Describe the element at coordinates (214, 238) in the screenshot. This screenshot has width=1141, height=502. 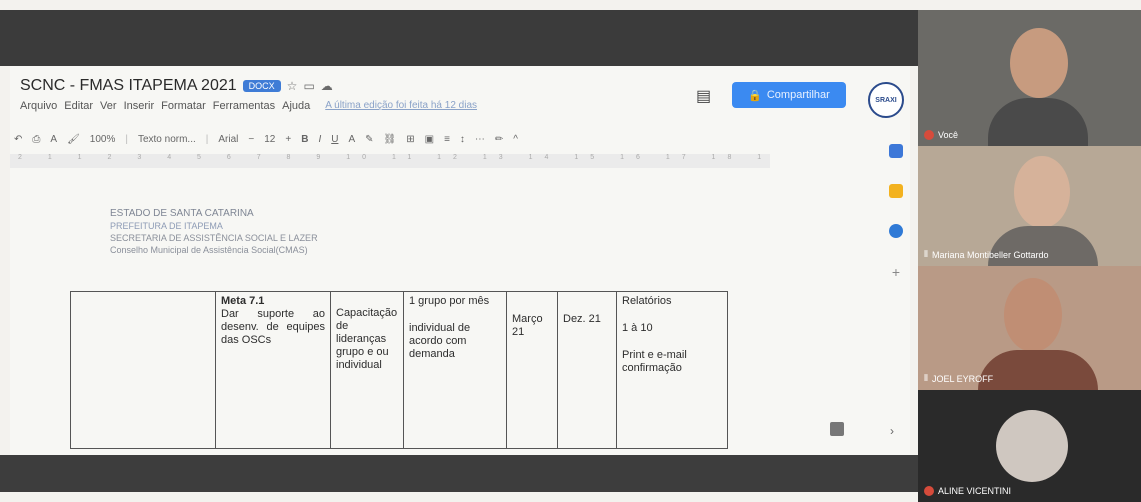
I see `letterhead-secretaria: SECRETARIA DE ASSISTÊNCIA SOCIAL E LAZER` at that location.